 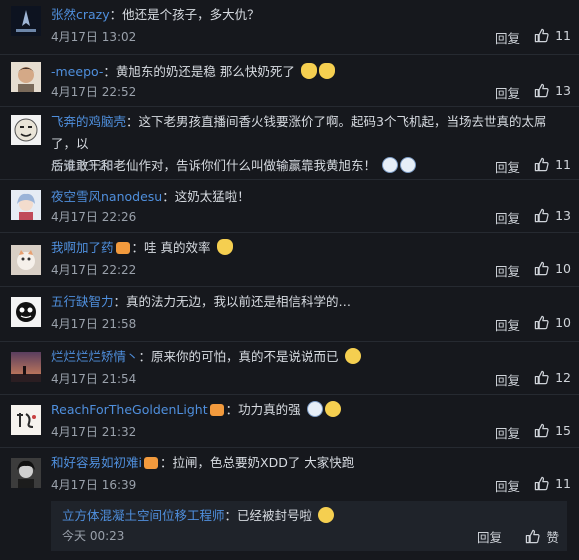 What do you see at coordinates (82, 247) in the screenshot?
I see `username-link: 我啊加了药` at bounding box center [82, 247].